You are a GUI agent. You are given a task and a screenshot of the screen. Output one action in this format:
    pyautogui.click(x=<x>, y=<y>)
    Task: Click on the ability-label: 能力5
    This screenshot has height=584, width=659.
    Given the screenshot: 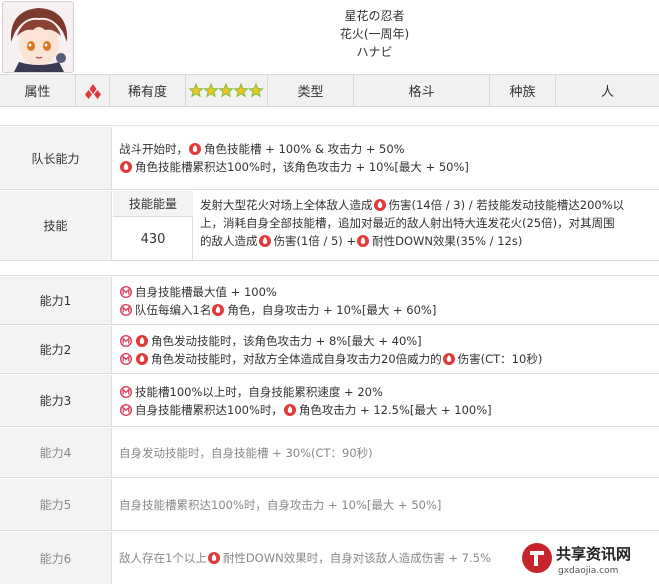 What is the action you would take?
    pyautogui.click(x=56, y=504)
    